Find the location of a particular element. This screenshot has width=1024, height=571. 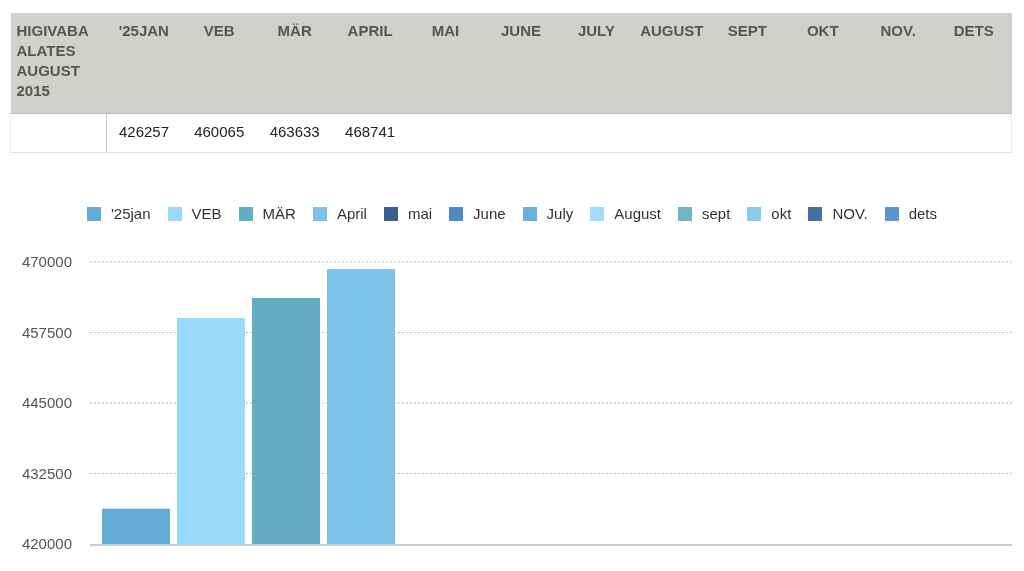

table-cell: 460065 is located at coordinates (219, 131).